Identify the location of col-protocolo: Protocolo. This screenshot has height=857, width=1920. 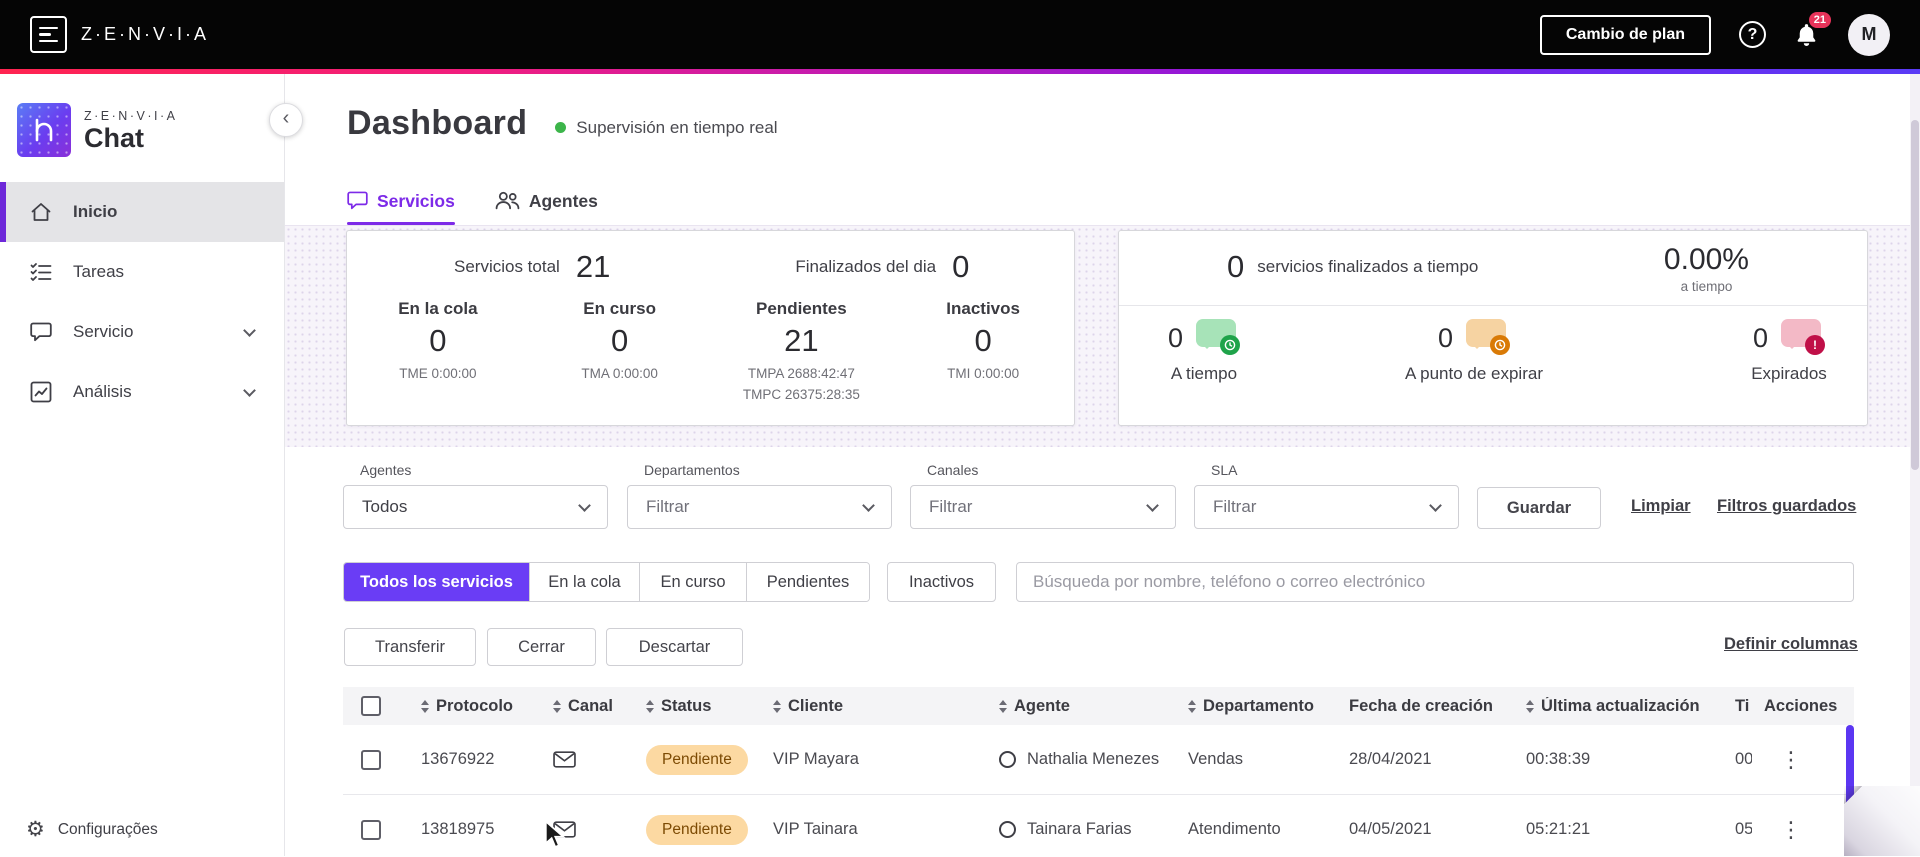
(475, 706).